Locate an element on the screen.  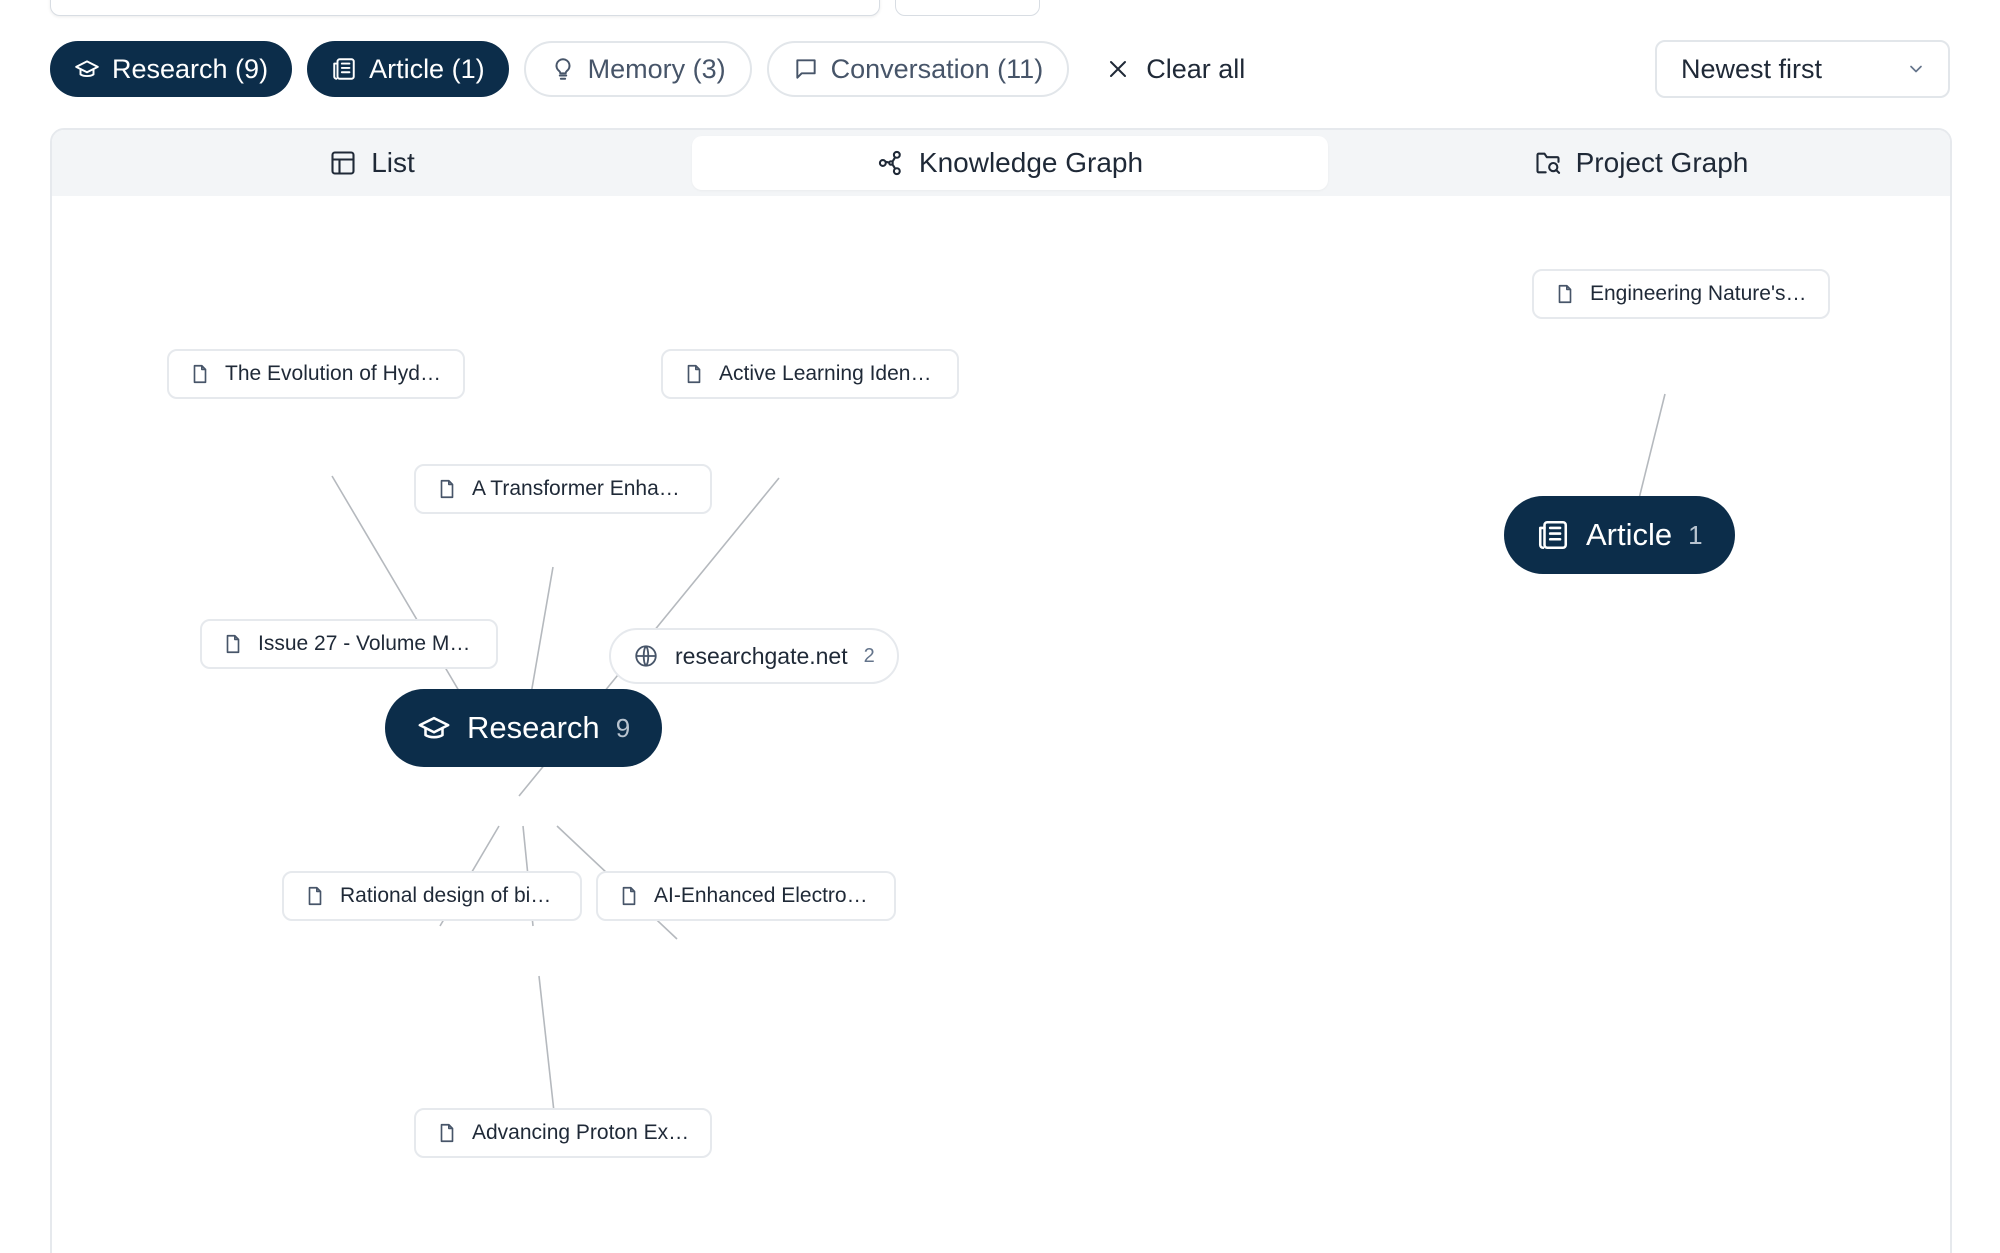
lightbulb-icon is located at coordinates (563, 69).